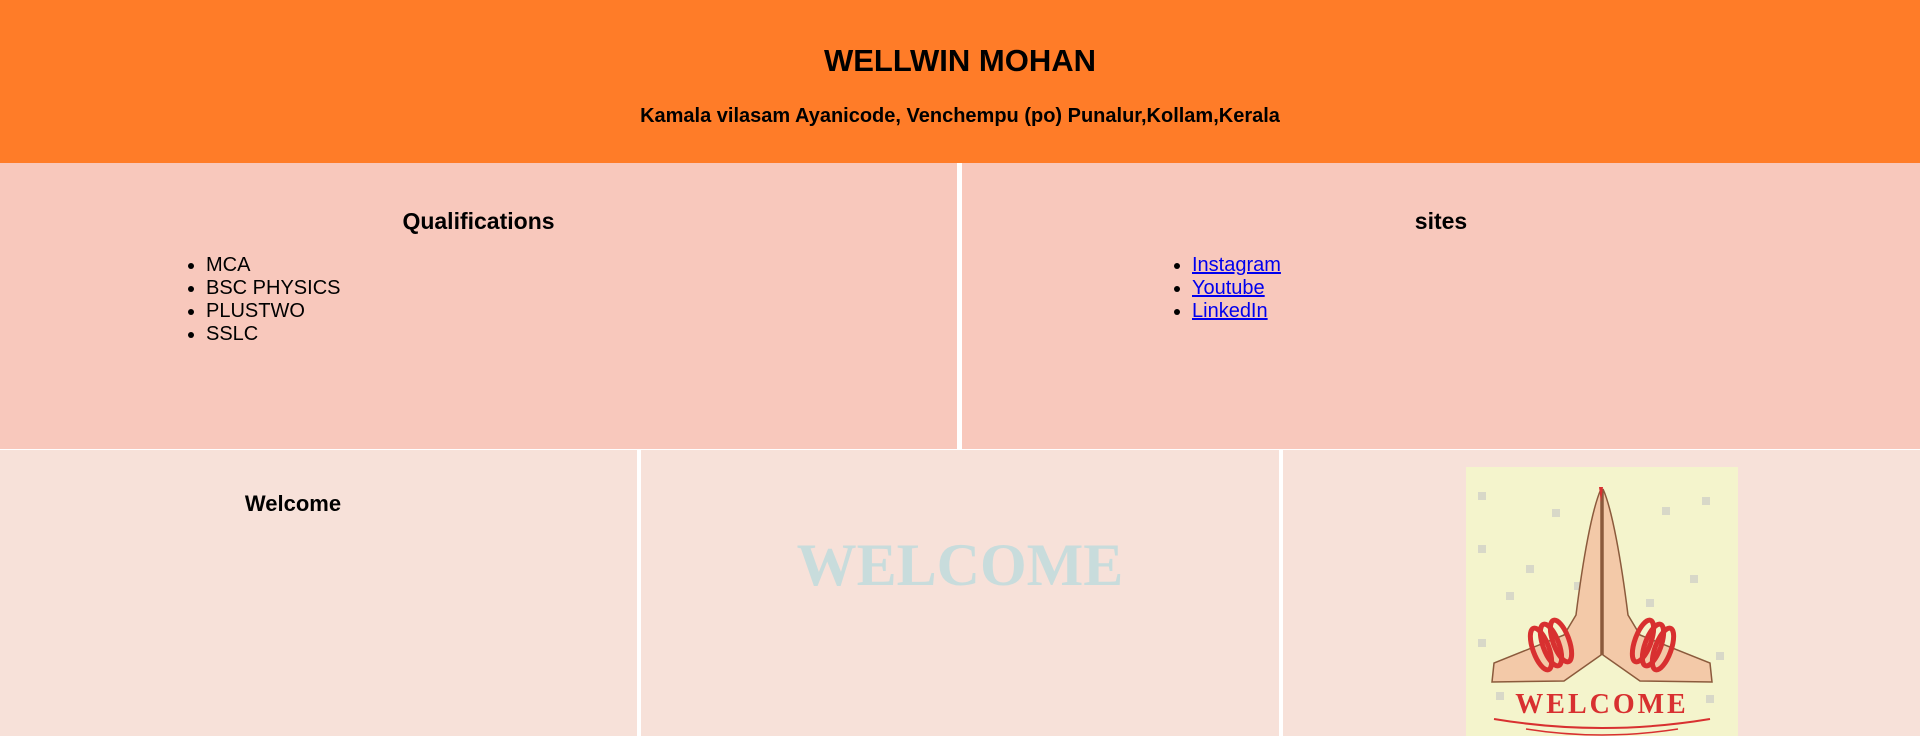  I want to click on welcome-title: Welcome, so click(293, 503).